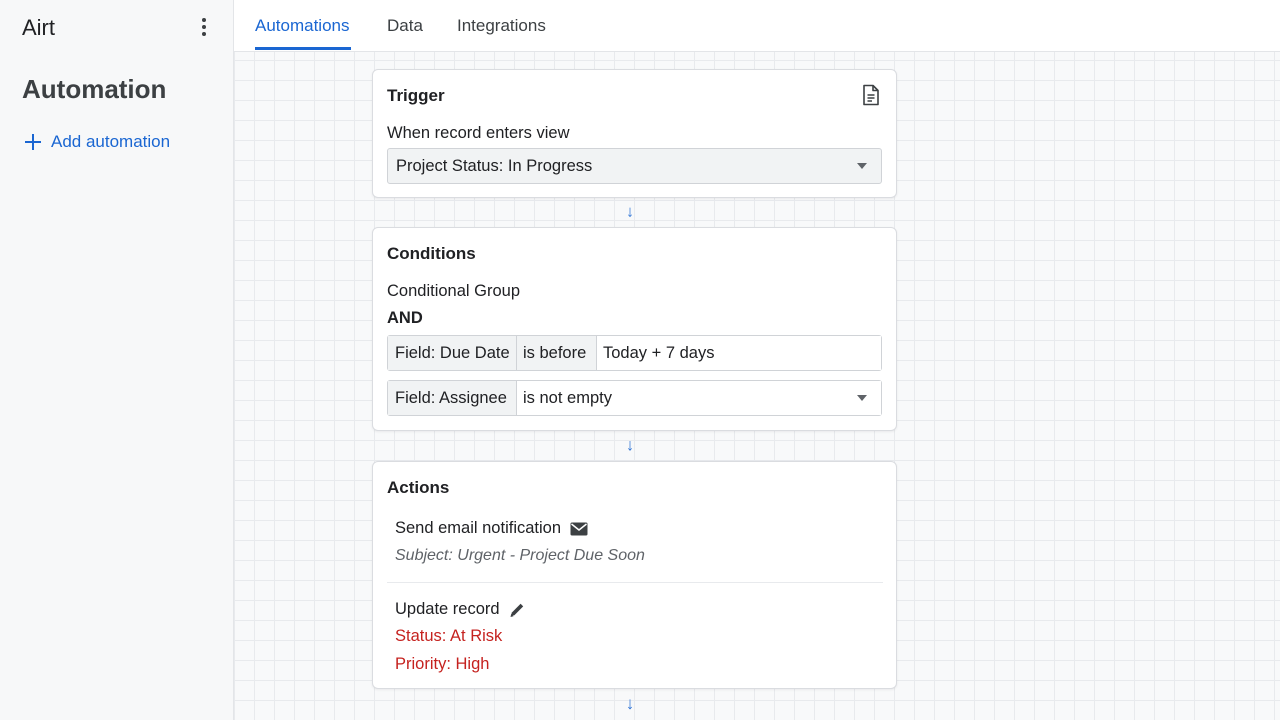  I want to click on add-automation-label: Add automation, so click(111, 141).